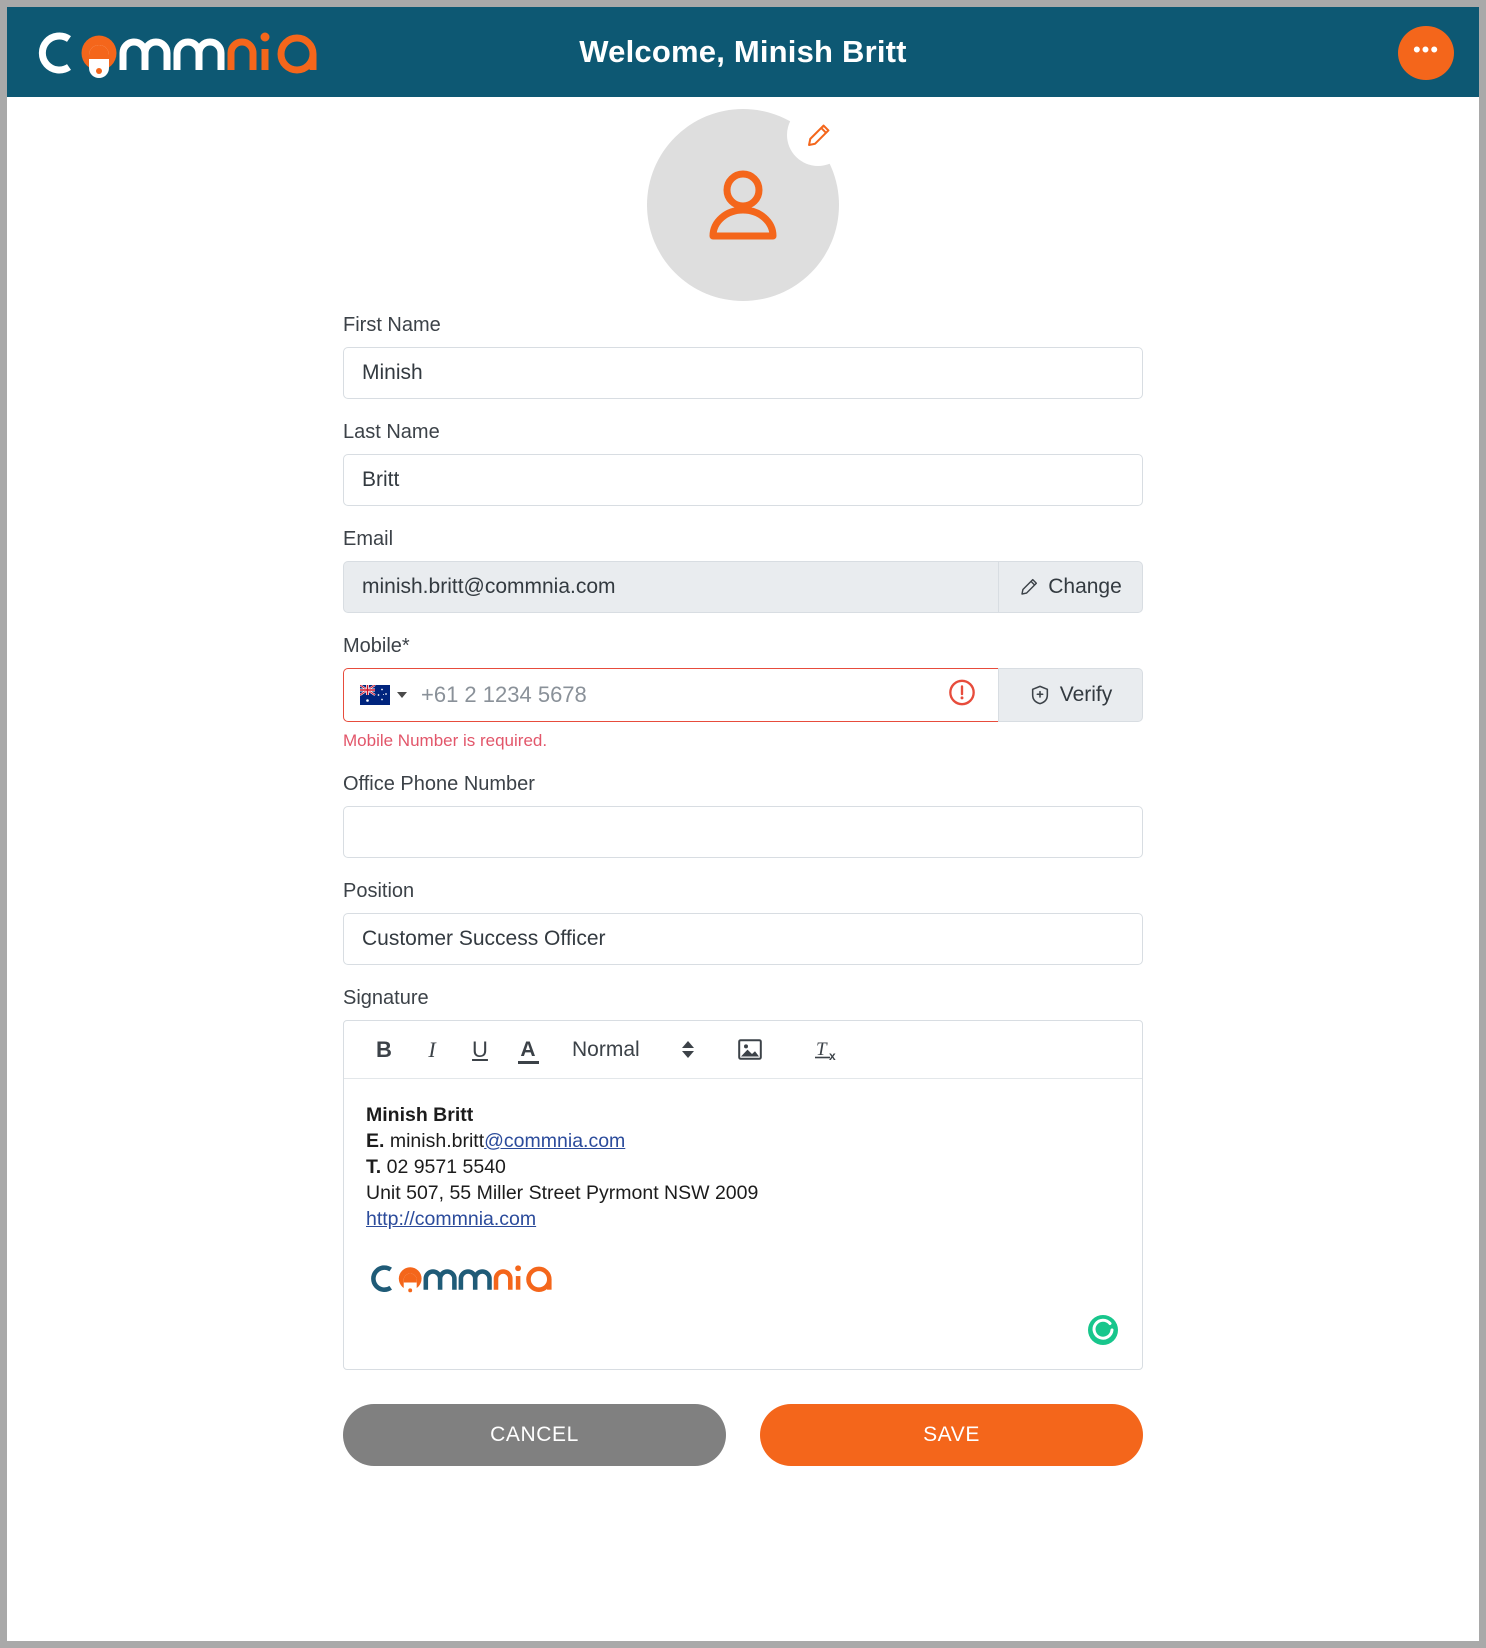 The width and height of the screenshot is (1486, 1648). I want to click on person-icon, so click(743, 205).